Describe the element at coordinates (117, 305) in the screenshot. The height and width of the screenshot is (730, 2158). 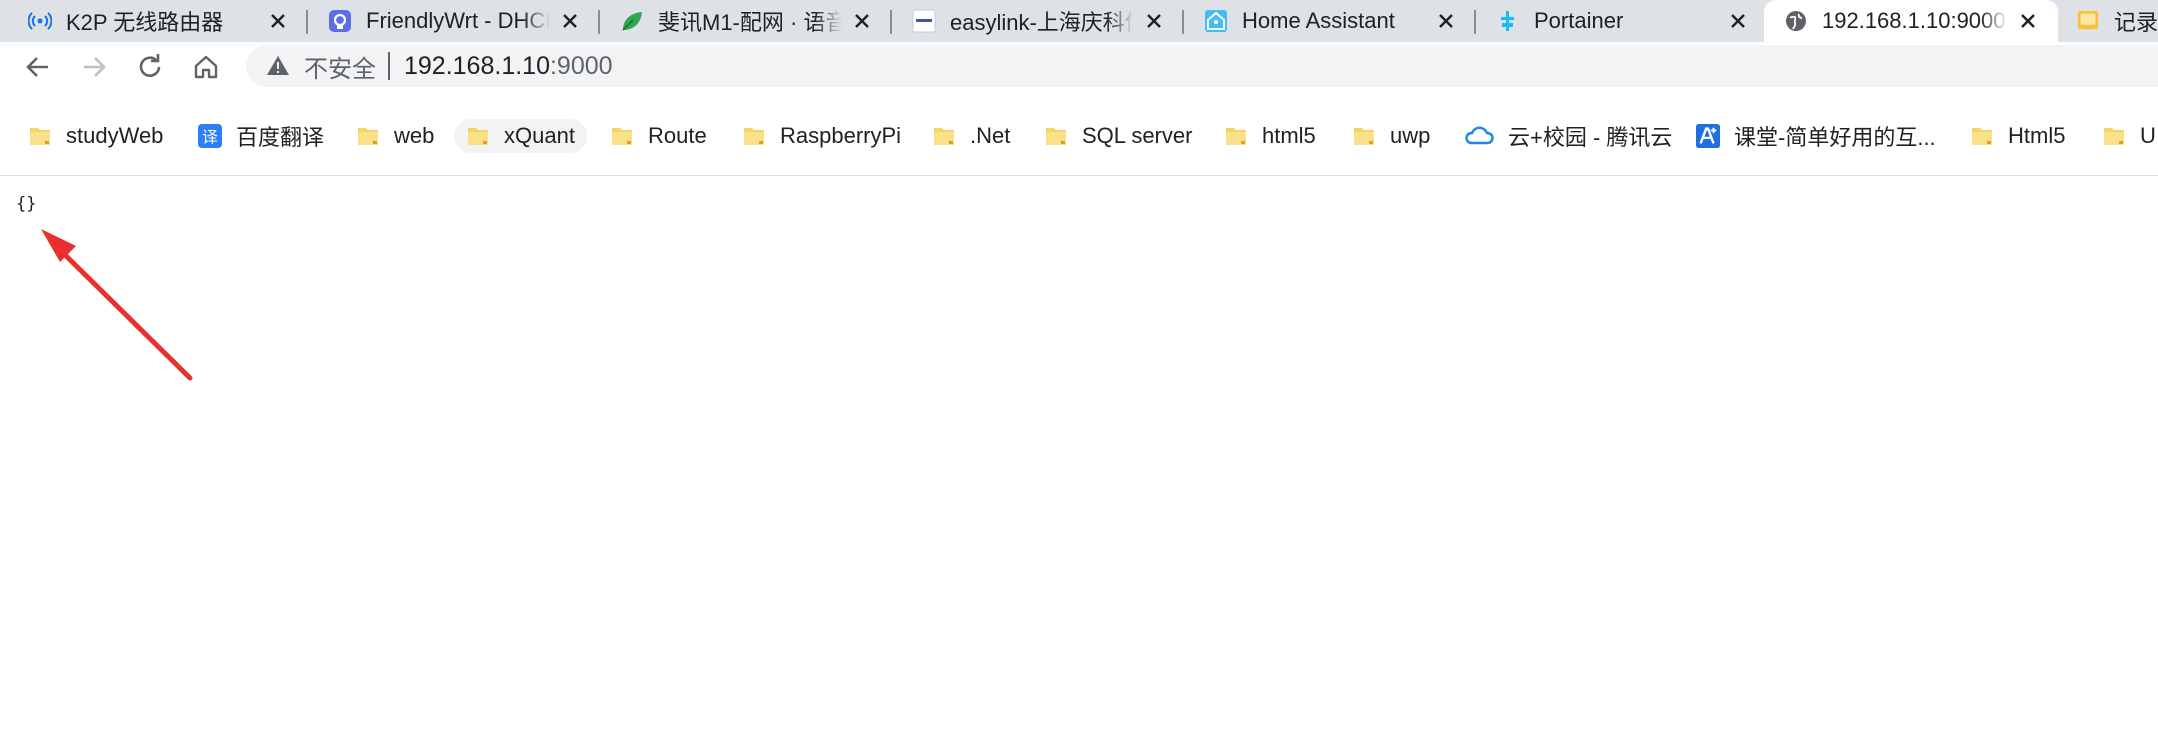
I see `annotation-arrow-icon` at that location.